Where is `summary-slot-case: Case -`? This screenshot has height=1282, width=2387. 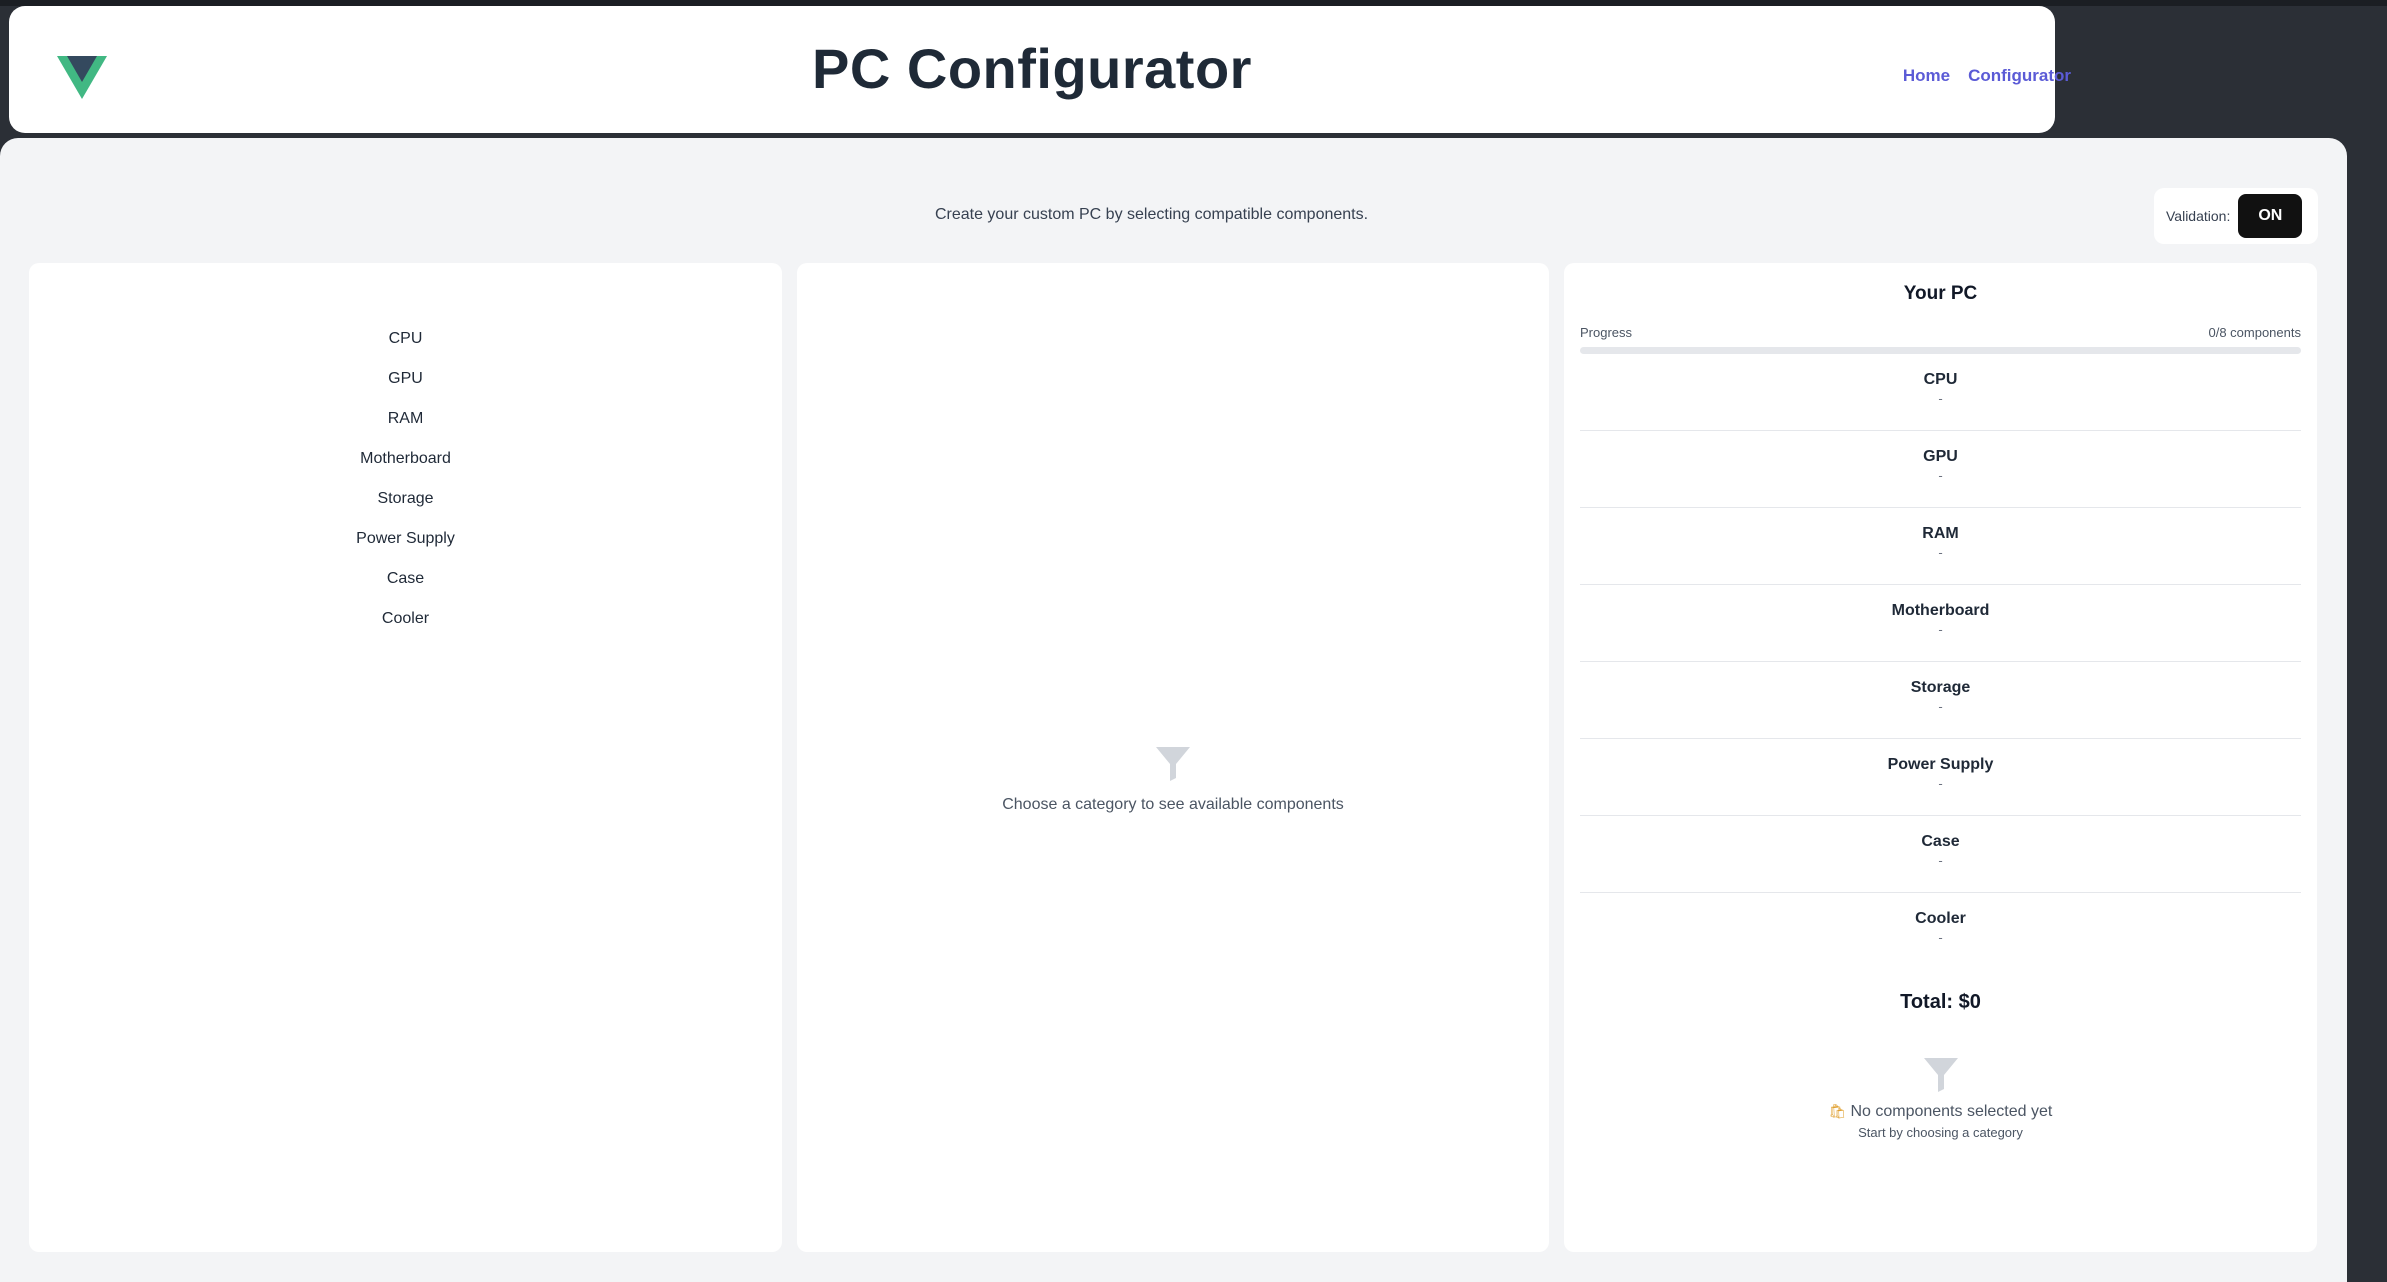 summary-slot-case: Case - is located at coordinates (1940, 854).